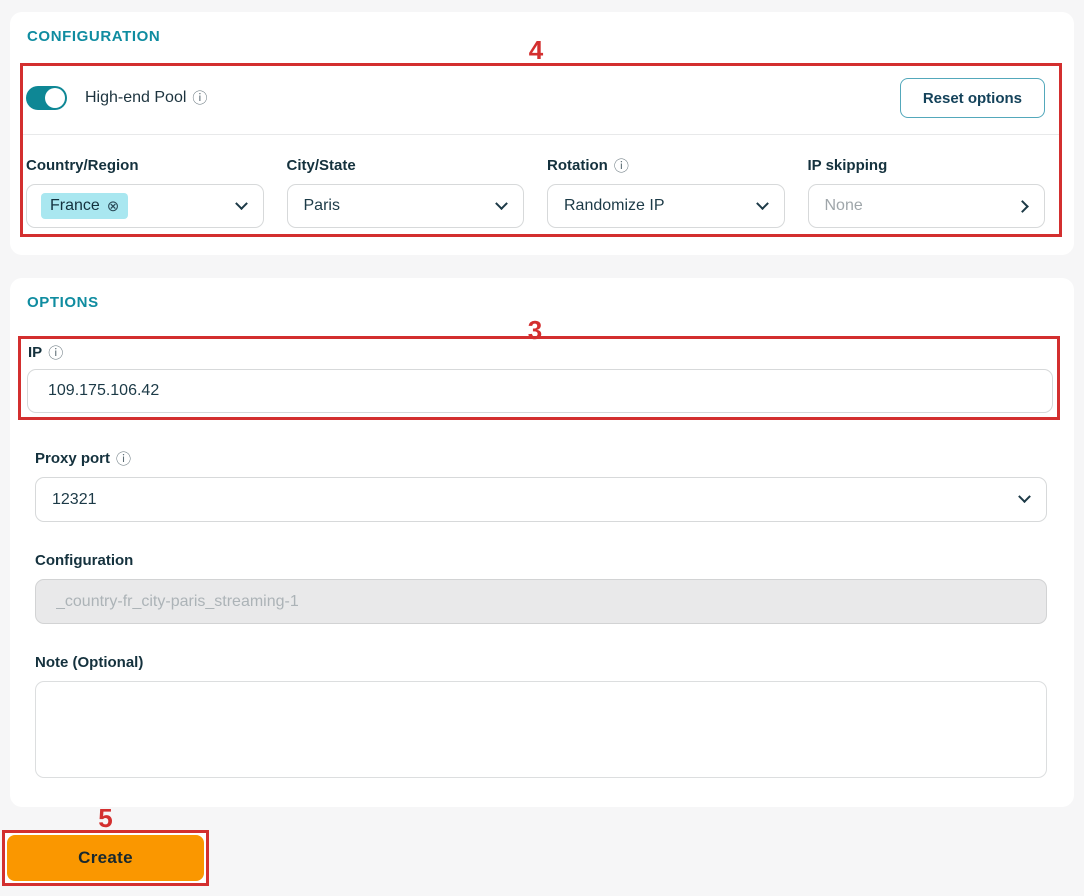 The height and width of the screenshot is (896, 1084). I want to click on reset-options-button: Reset options, so click(972, 98).